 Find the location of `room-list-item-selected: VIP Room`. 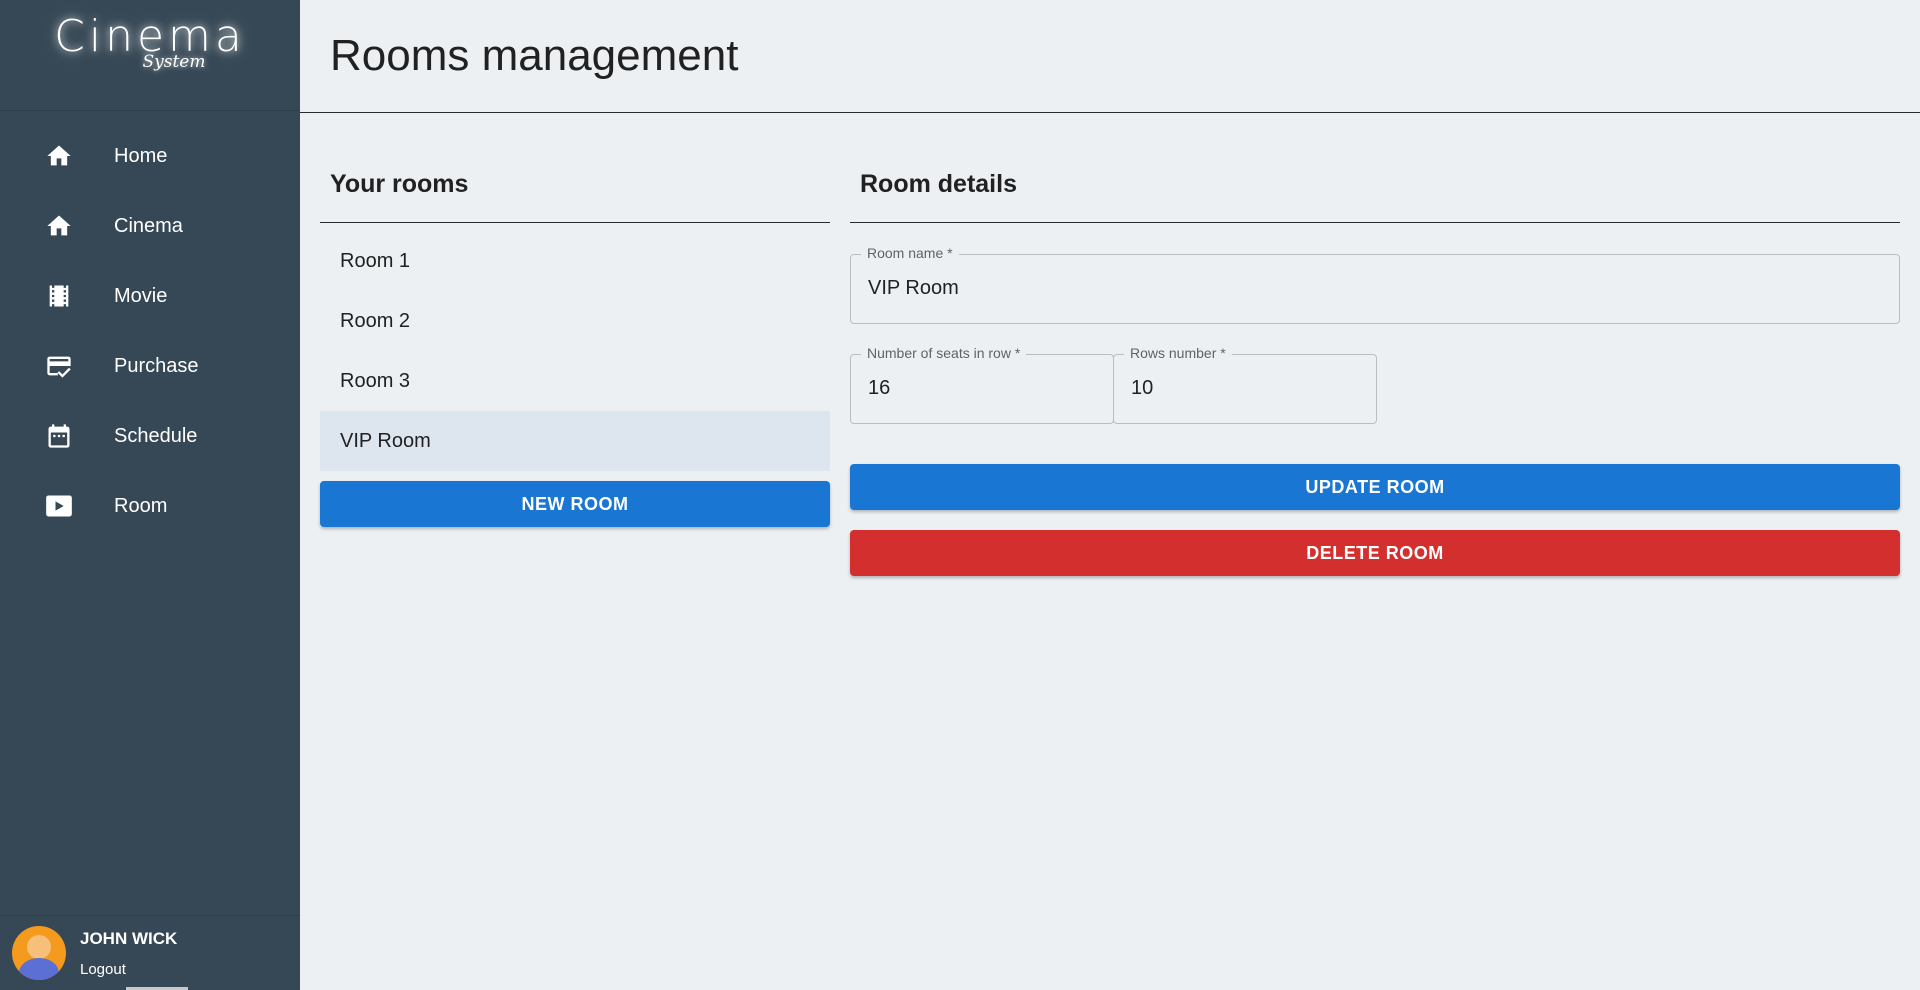

room-list-item-selected: VIP Room is located at coordinates (575, 441).